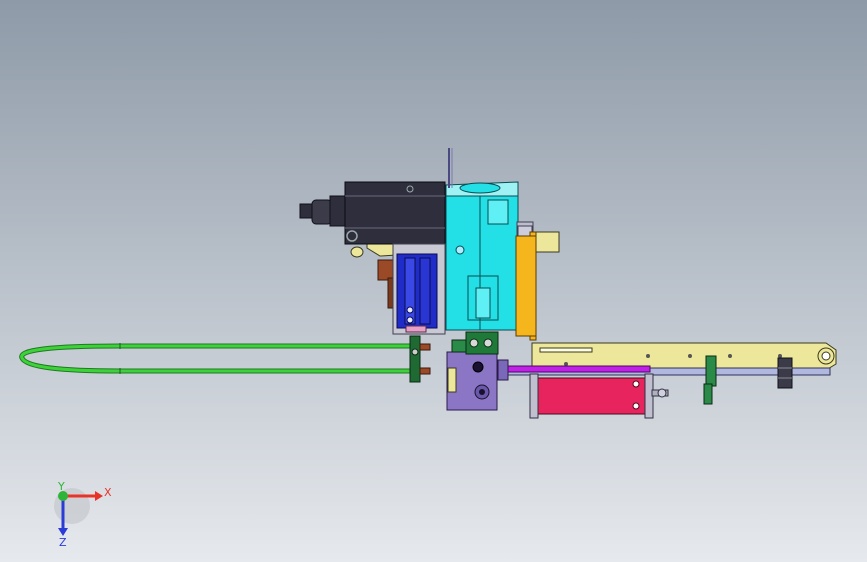 Image resolution: width=867 pixels, height=562 pixels. What do you see at coordinates (575, 369) in the screenshot?
I see `violet-piston-rod` at bounding box center [575, 369].